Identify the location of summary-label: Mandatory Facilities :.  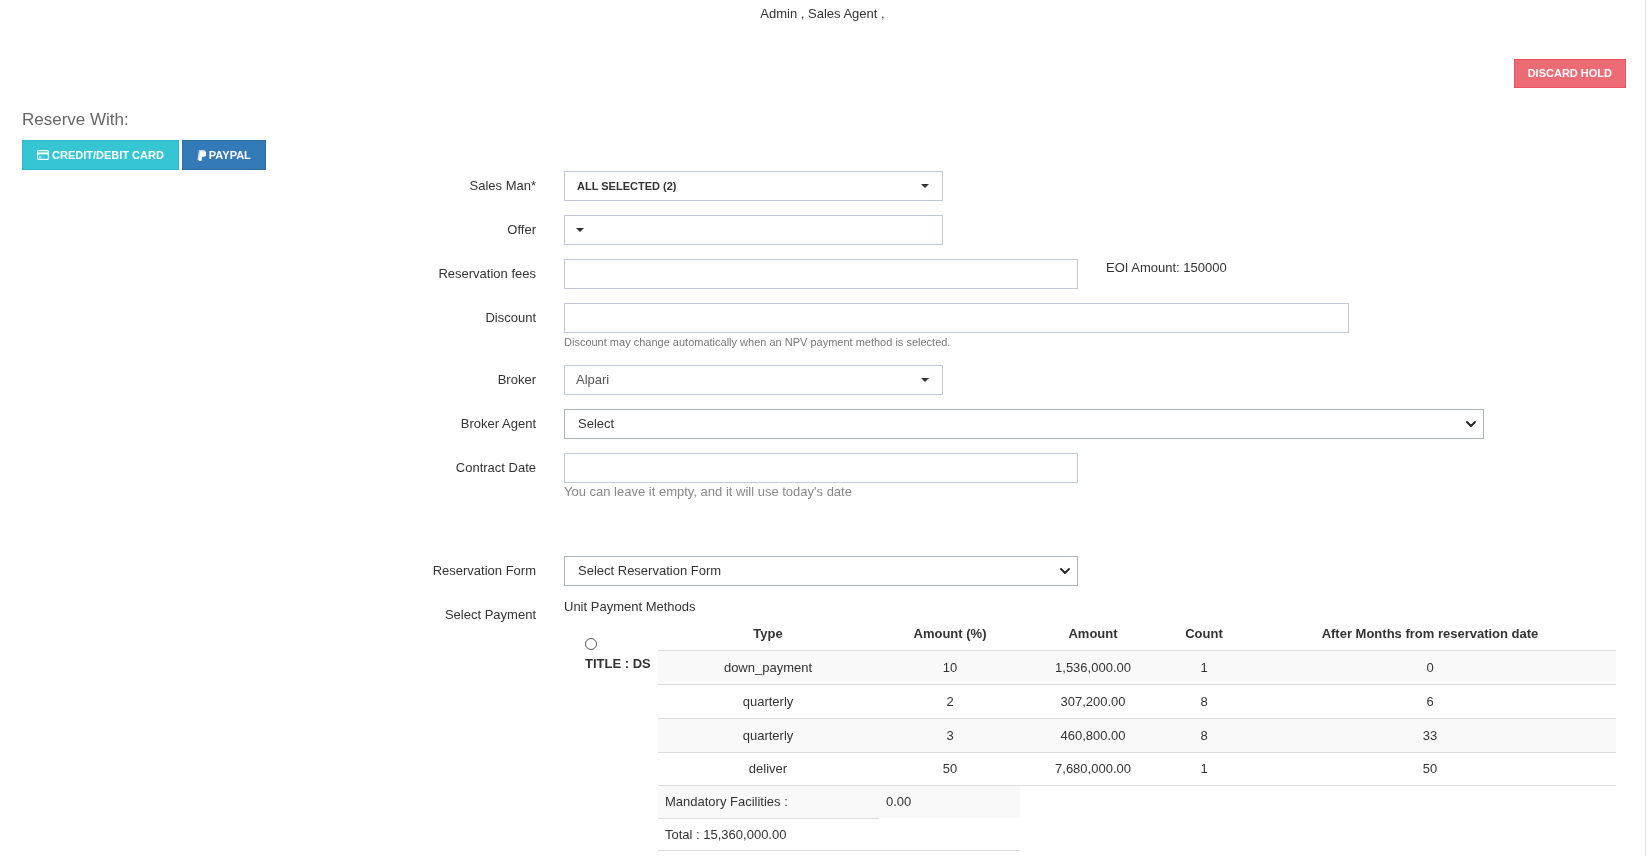
(768, 802).